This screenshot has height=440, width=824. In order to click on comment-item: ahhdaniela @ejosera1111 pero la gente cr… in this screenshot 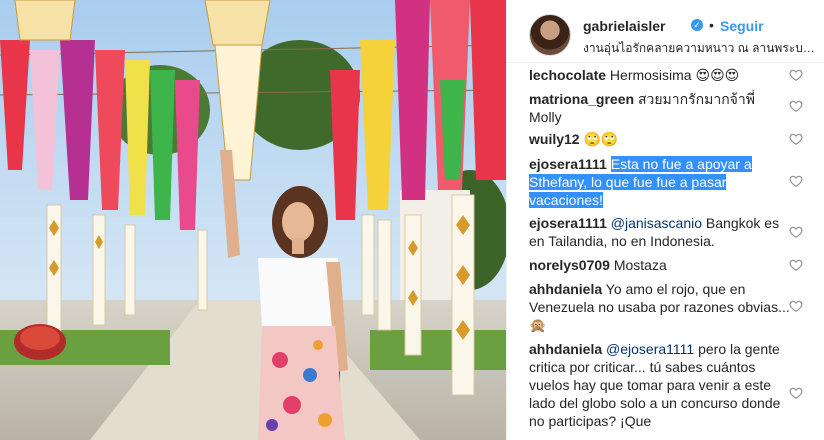, I will do `click(660, 385)`.